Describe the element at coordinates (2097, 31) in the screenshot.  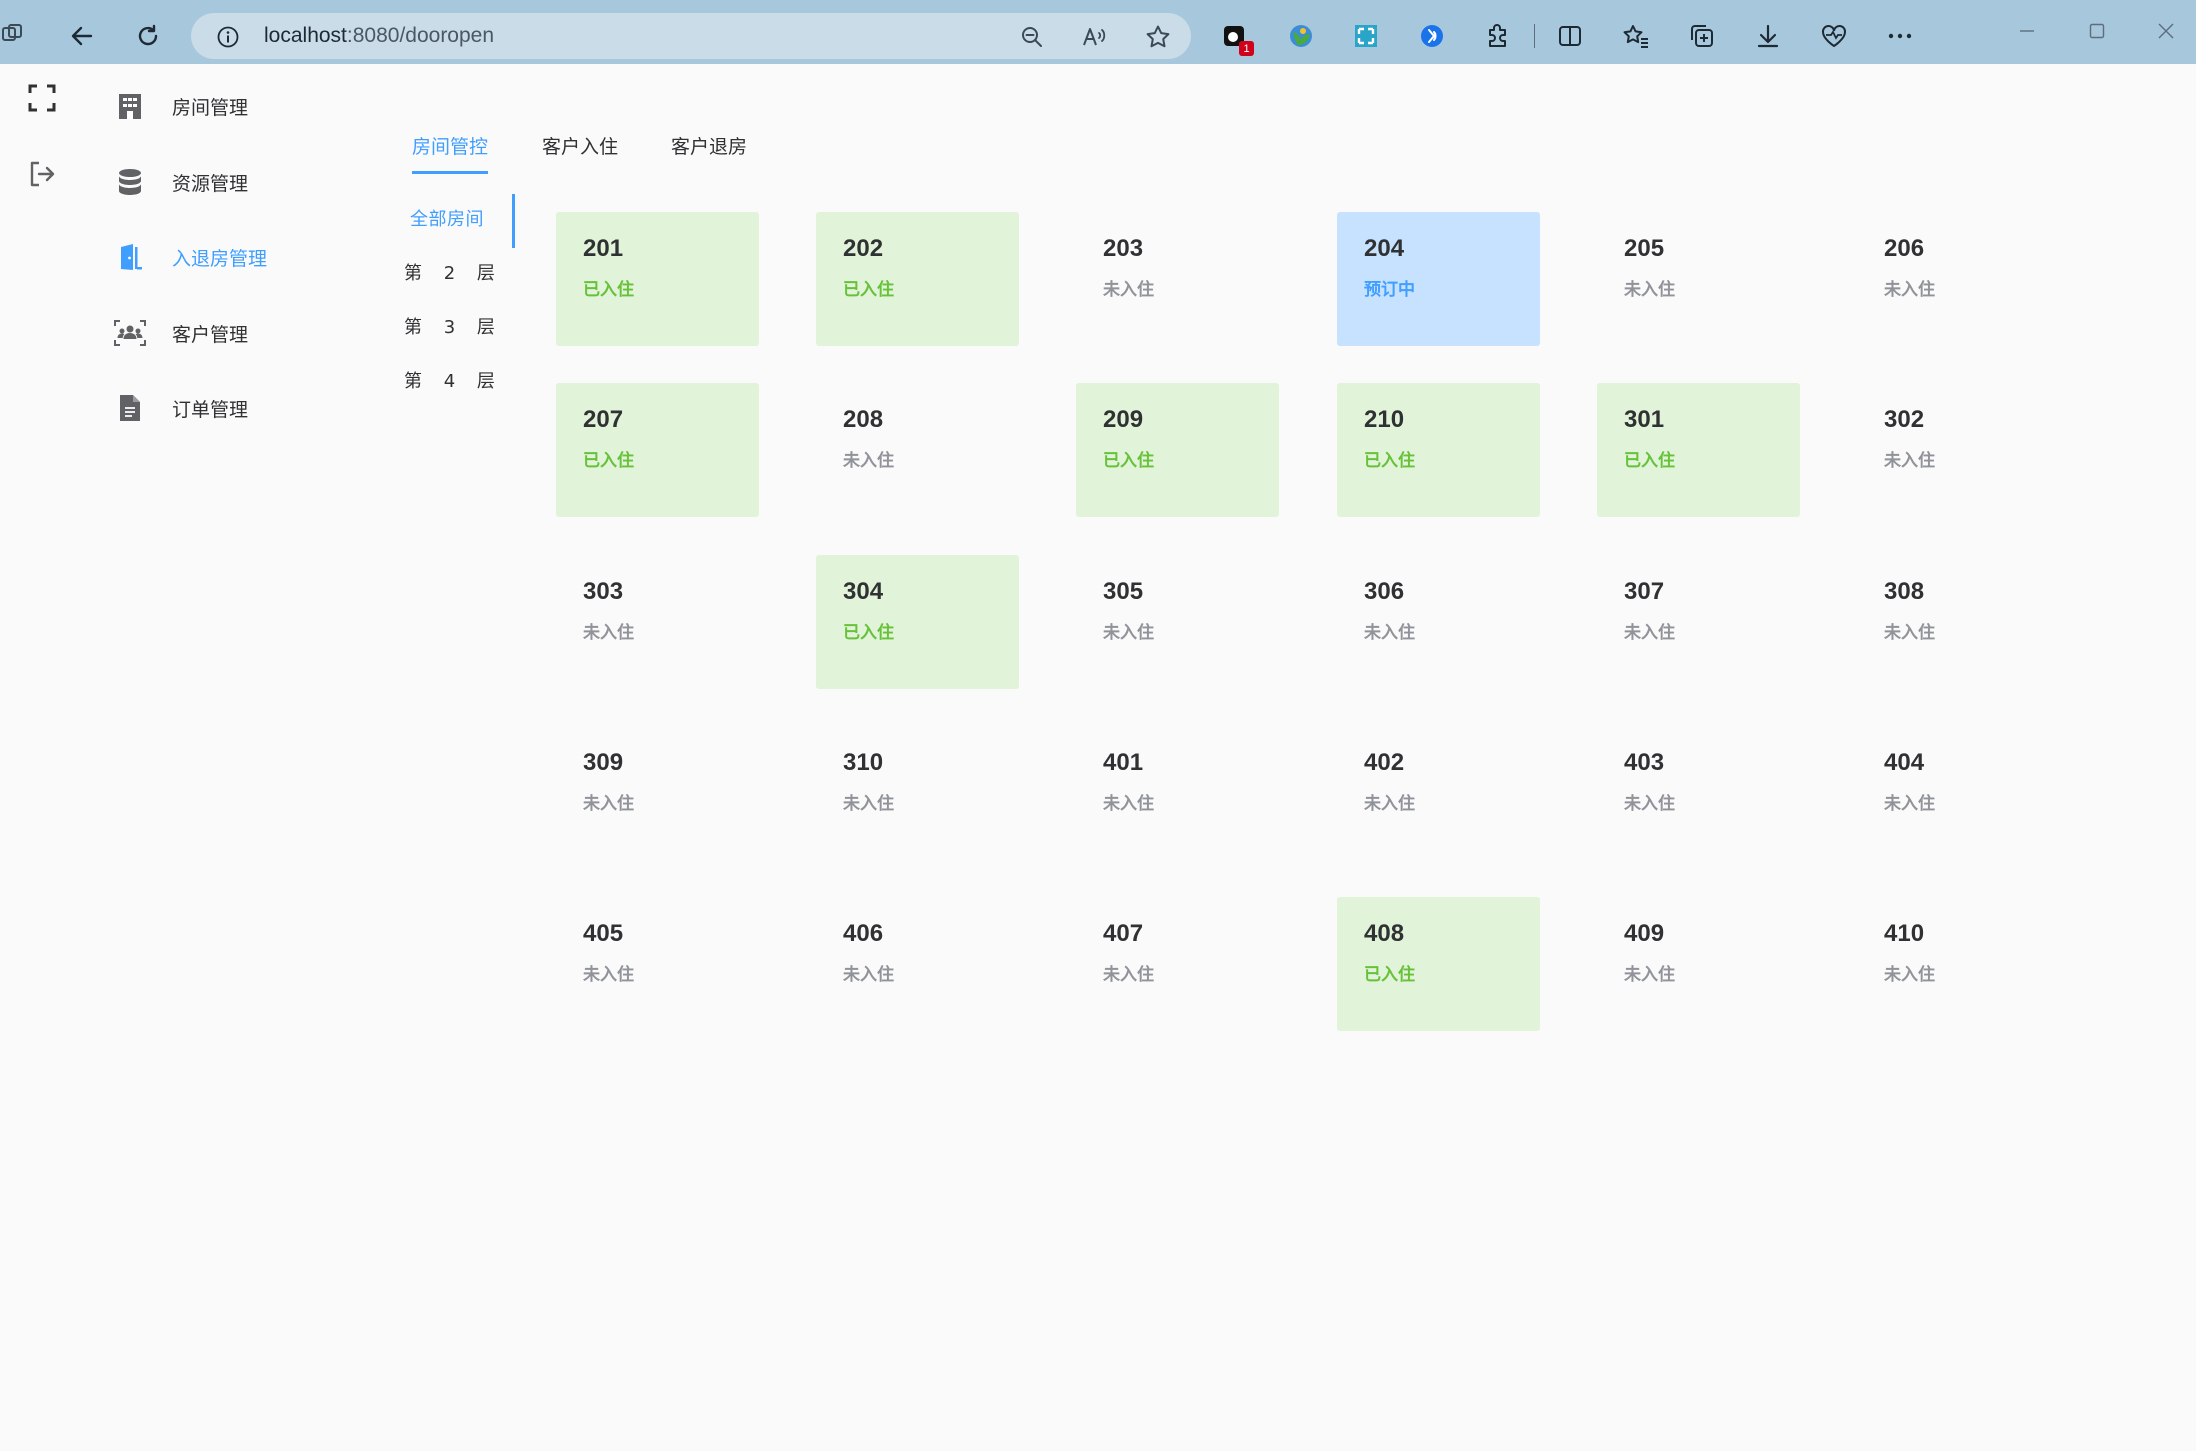
I see `maximize-icon` at that location.